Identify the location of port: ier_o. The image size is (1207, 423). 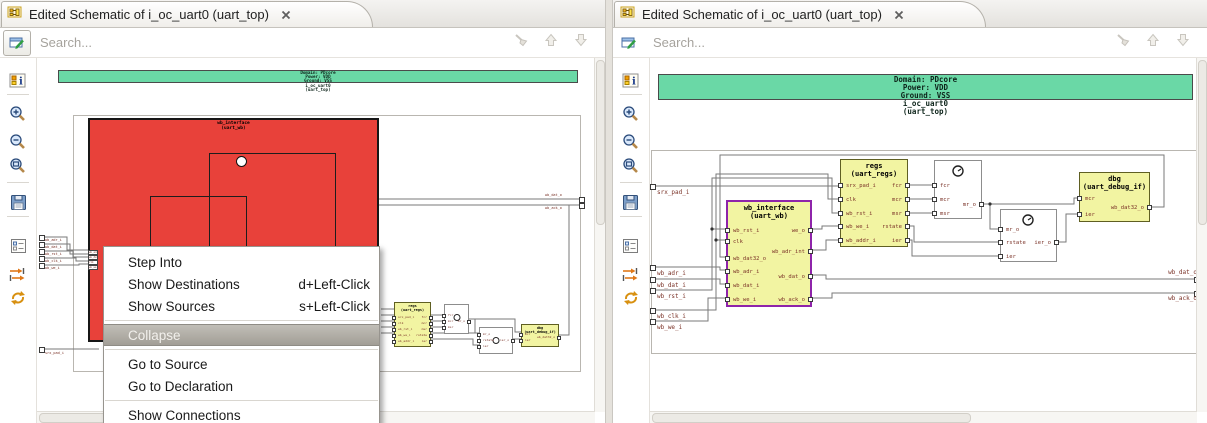
(1046, 243).